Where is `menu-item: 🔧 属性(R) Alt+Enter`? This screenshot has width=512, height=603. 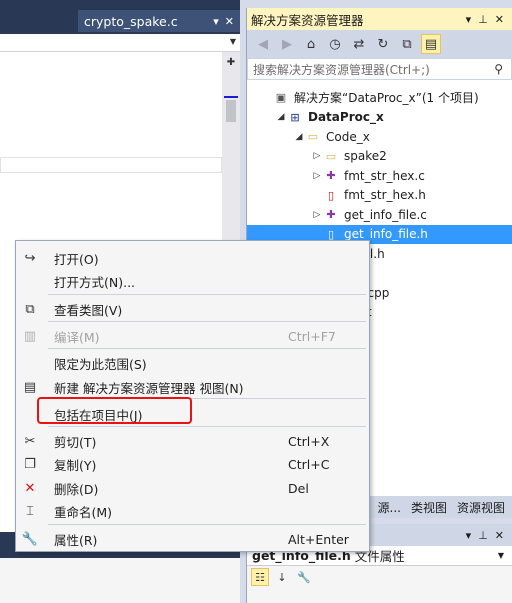
menu-item: 🔧 属性(R) Alt+Enter is located at coordinates (192, 539).